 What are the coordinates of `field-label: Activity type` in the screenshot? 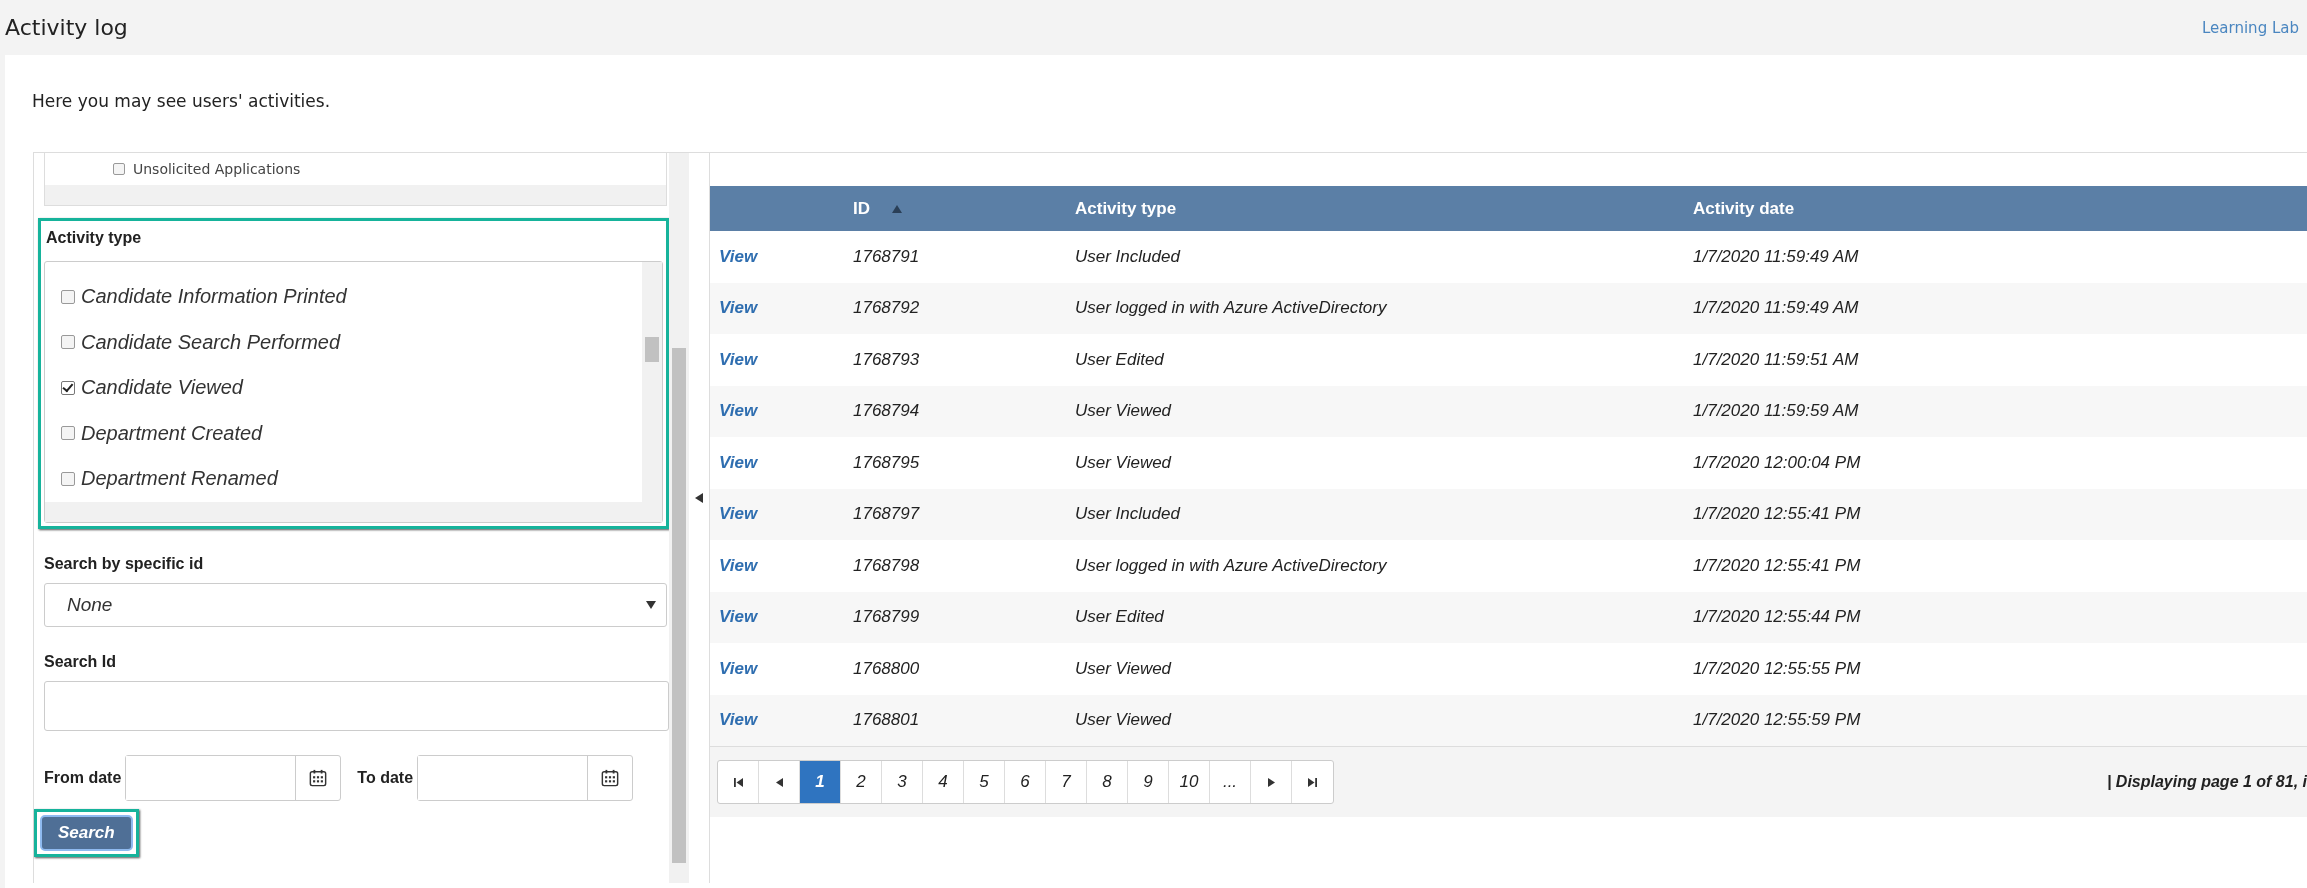 It's located at (94, 238).